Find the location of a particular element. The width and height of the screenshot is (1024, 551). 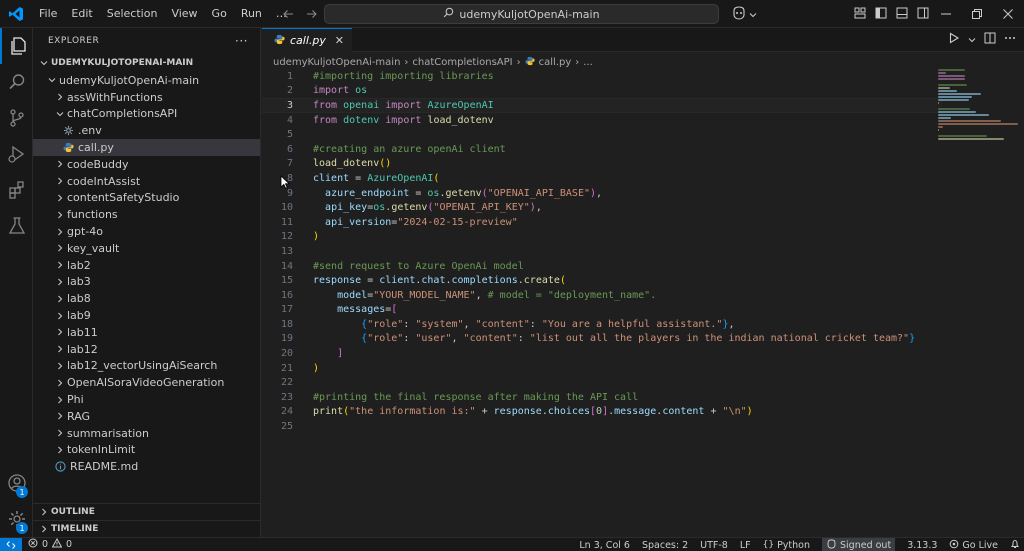

language-mode: {} Python is located at coordinates (786, 545).